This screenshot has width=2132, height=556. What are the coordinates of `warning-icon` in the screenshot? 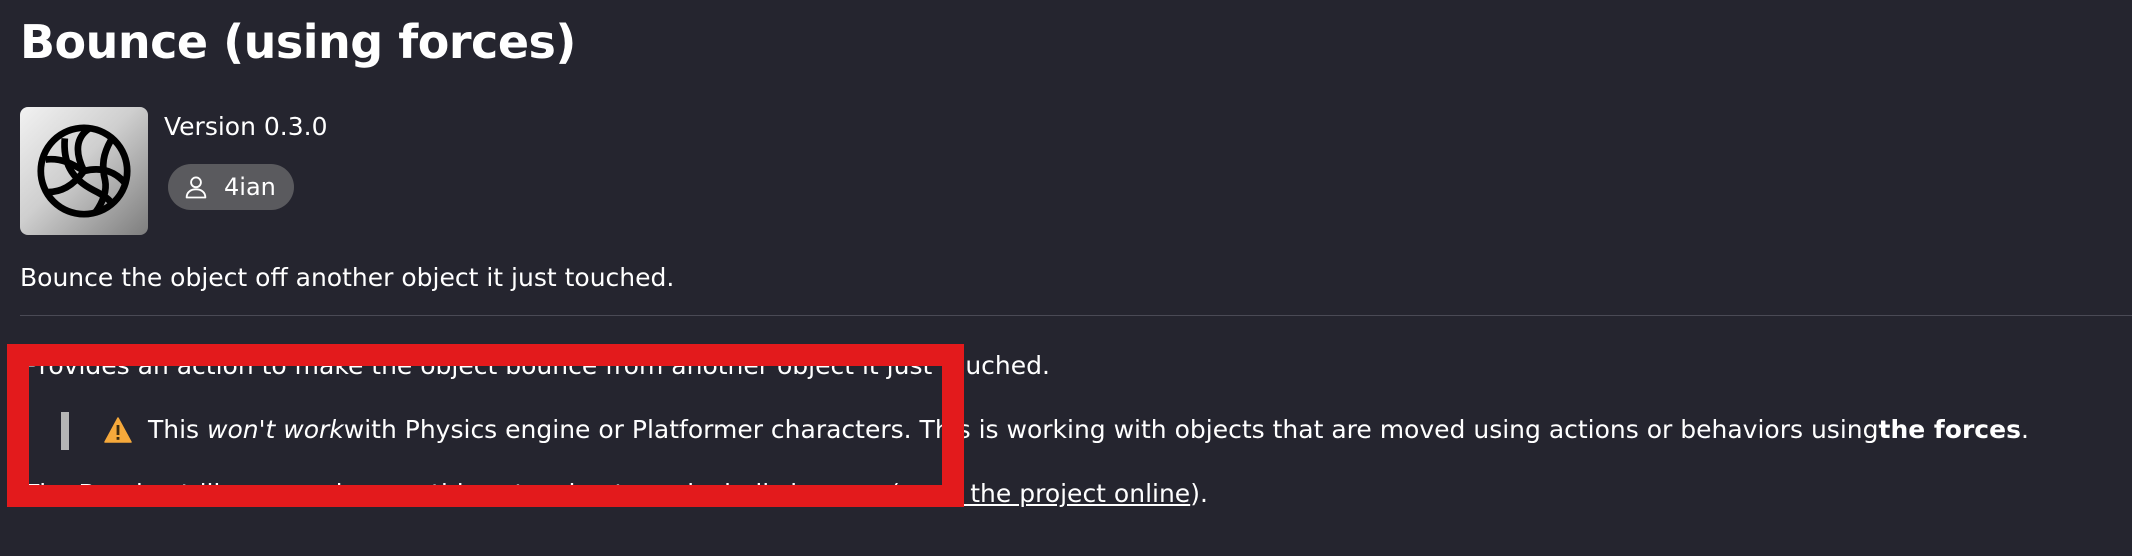 It's located at (118, 430).